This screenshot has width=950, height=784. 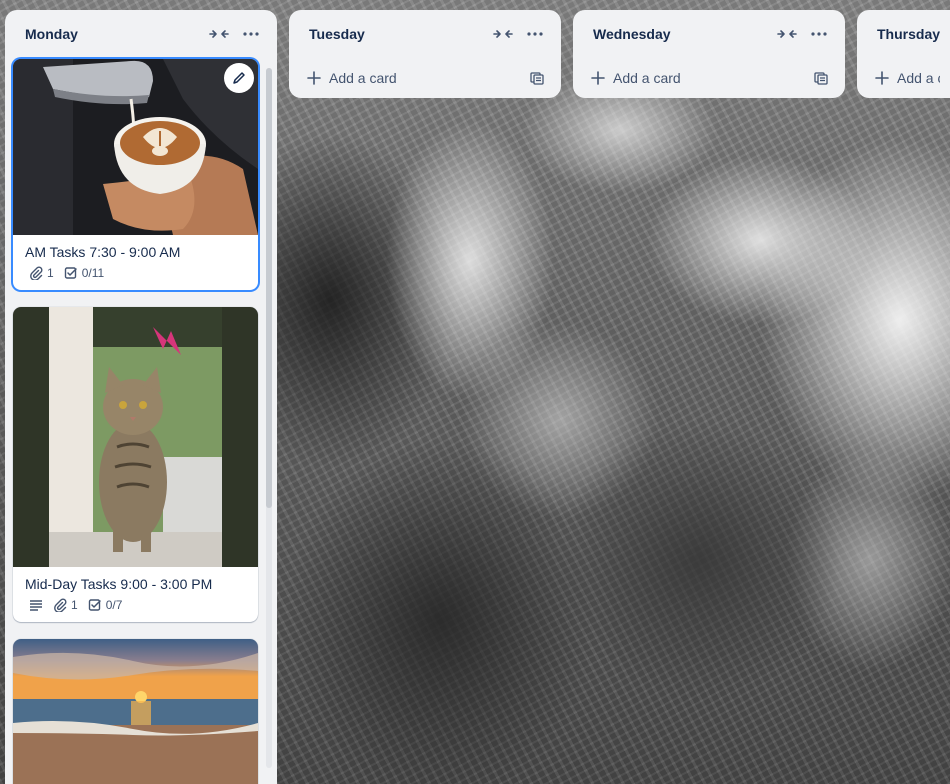 What do you see at coordinates (398, 34) in the screenshot?
I see `list-title: Tuesday` at bounding box center [398, 34].